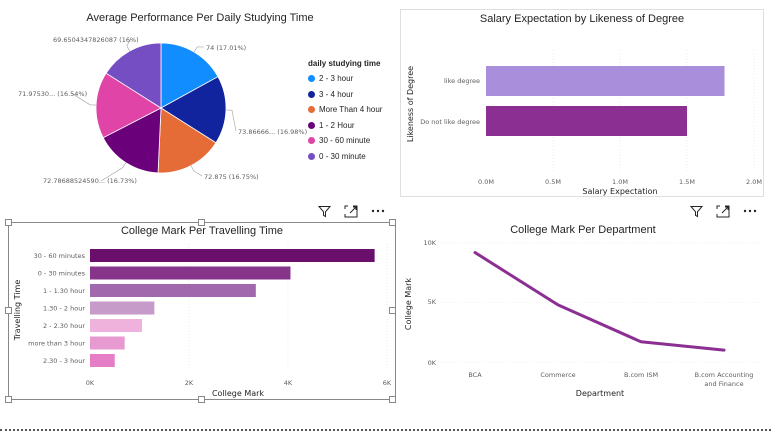  I want to click on legend-item: 2 - 3 hour, so click(345, 79).